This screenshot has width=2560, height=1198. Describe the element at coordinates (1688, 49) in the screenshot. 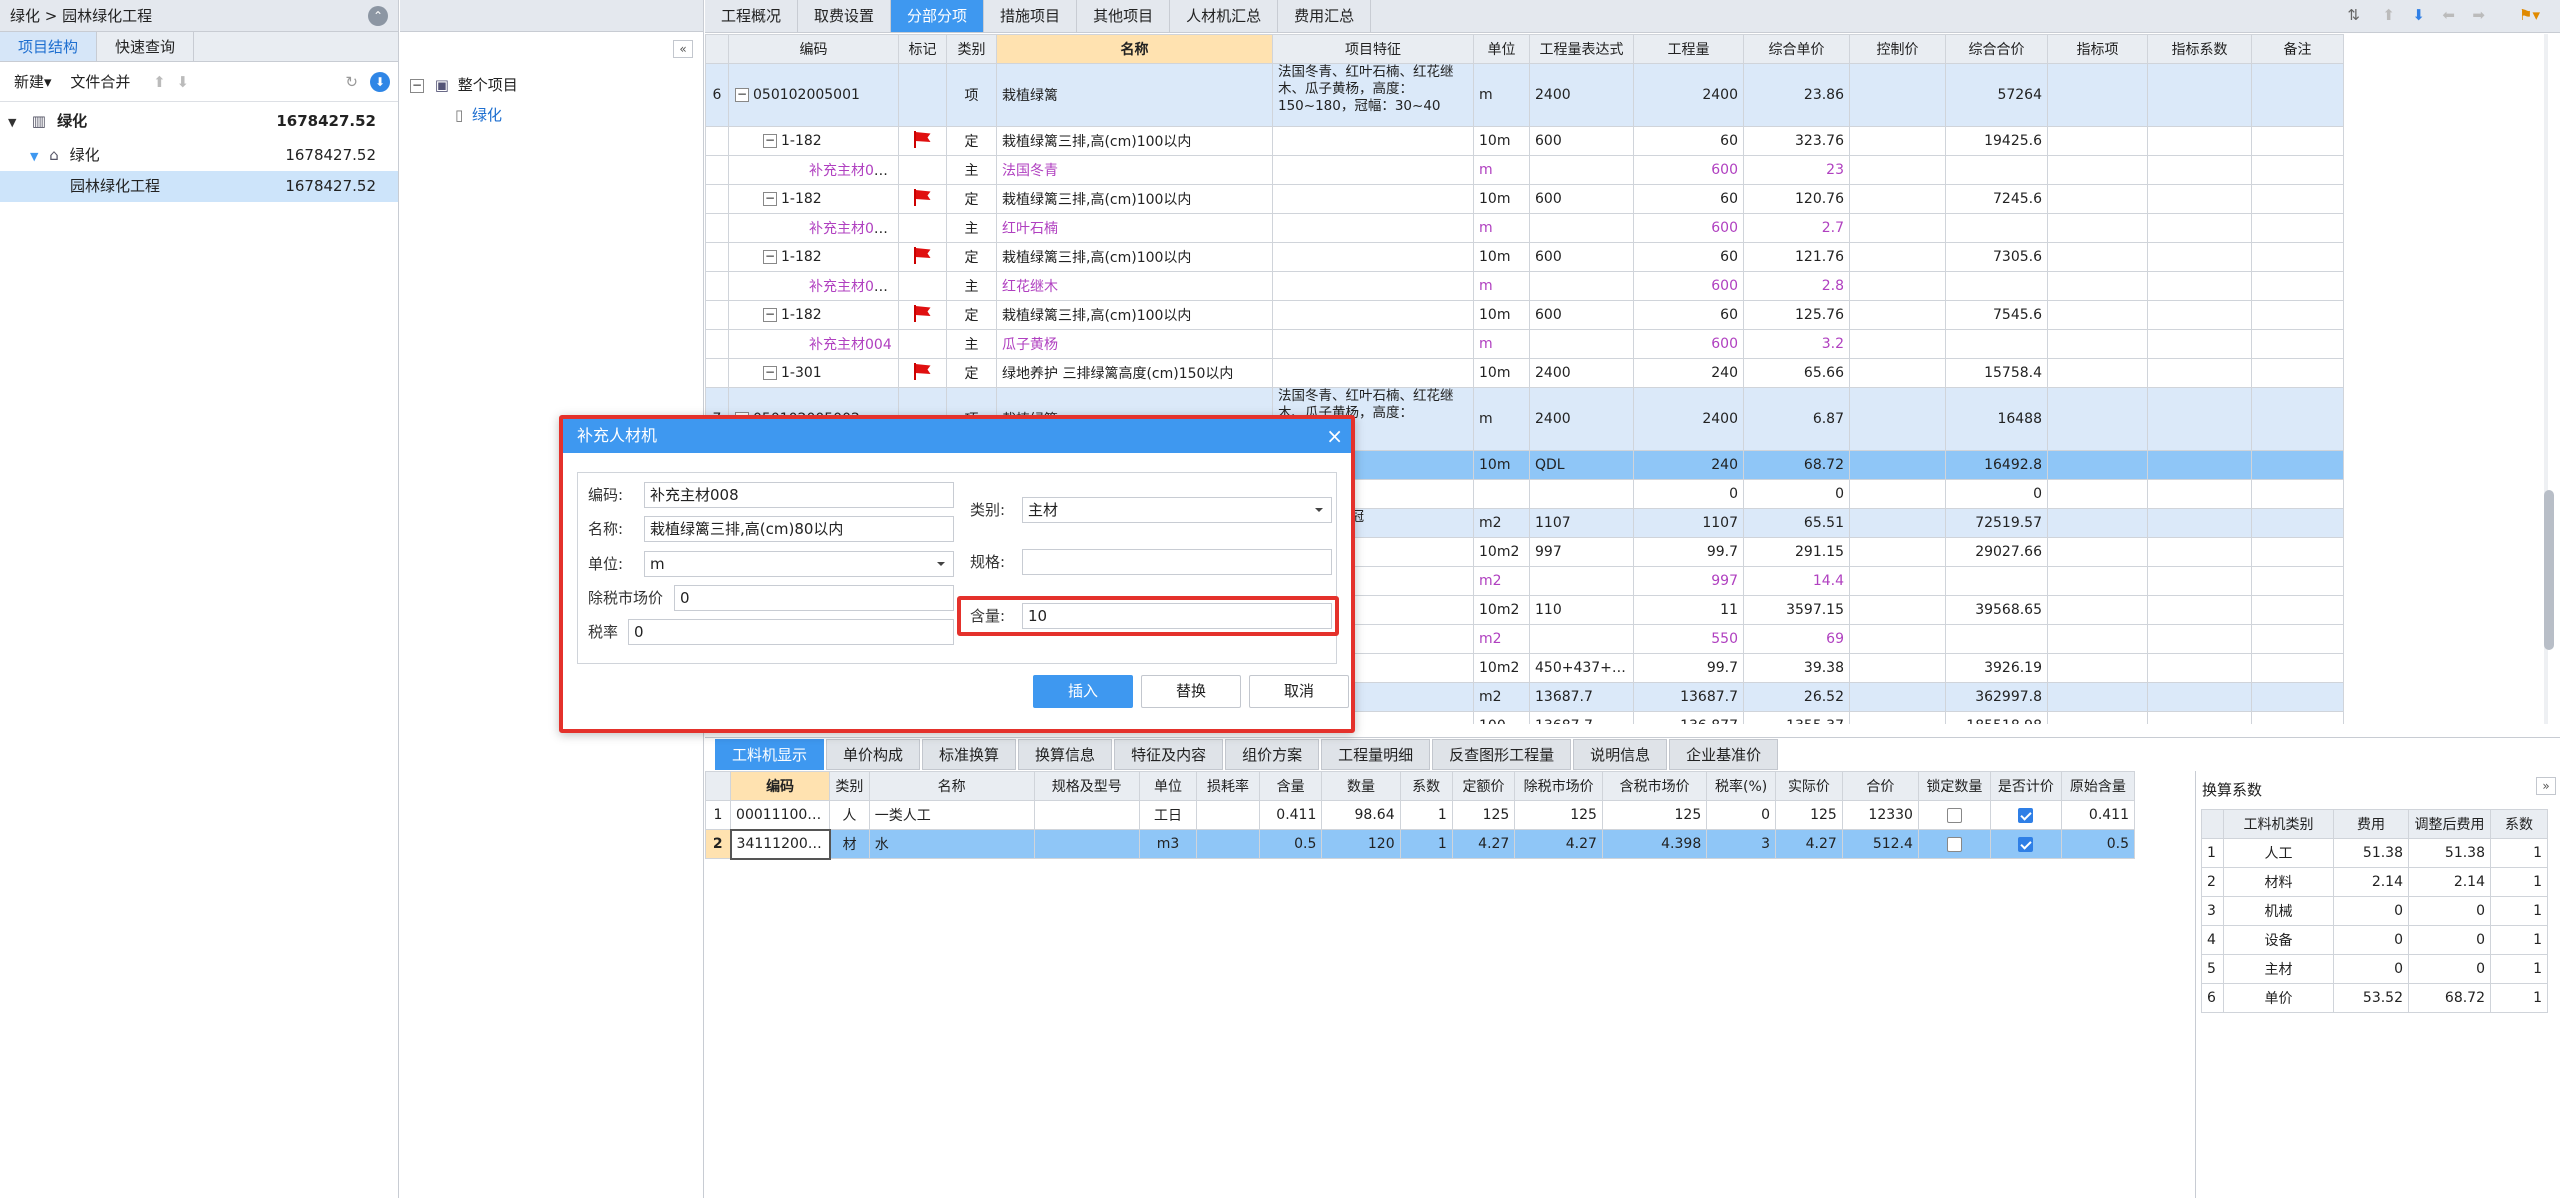

I see `col-quantity: 工程量` at that location.